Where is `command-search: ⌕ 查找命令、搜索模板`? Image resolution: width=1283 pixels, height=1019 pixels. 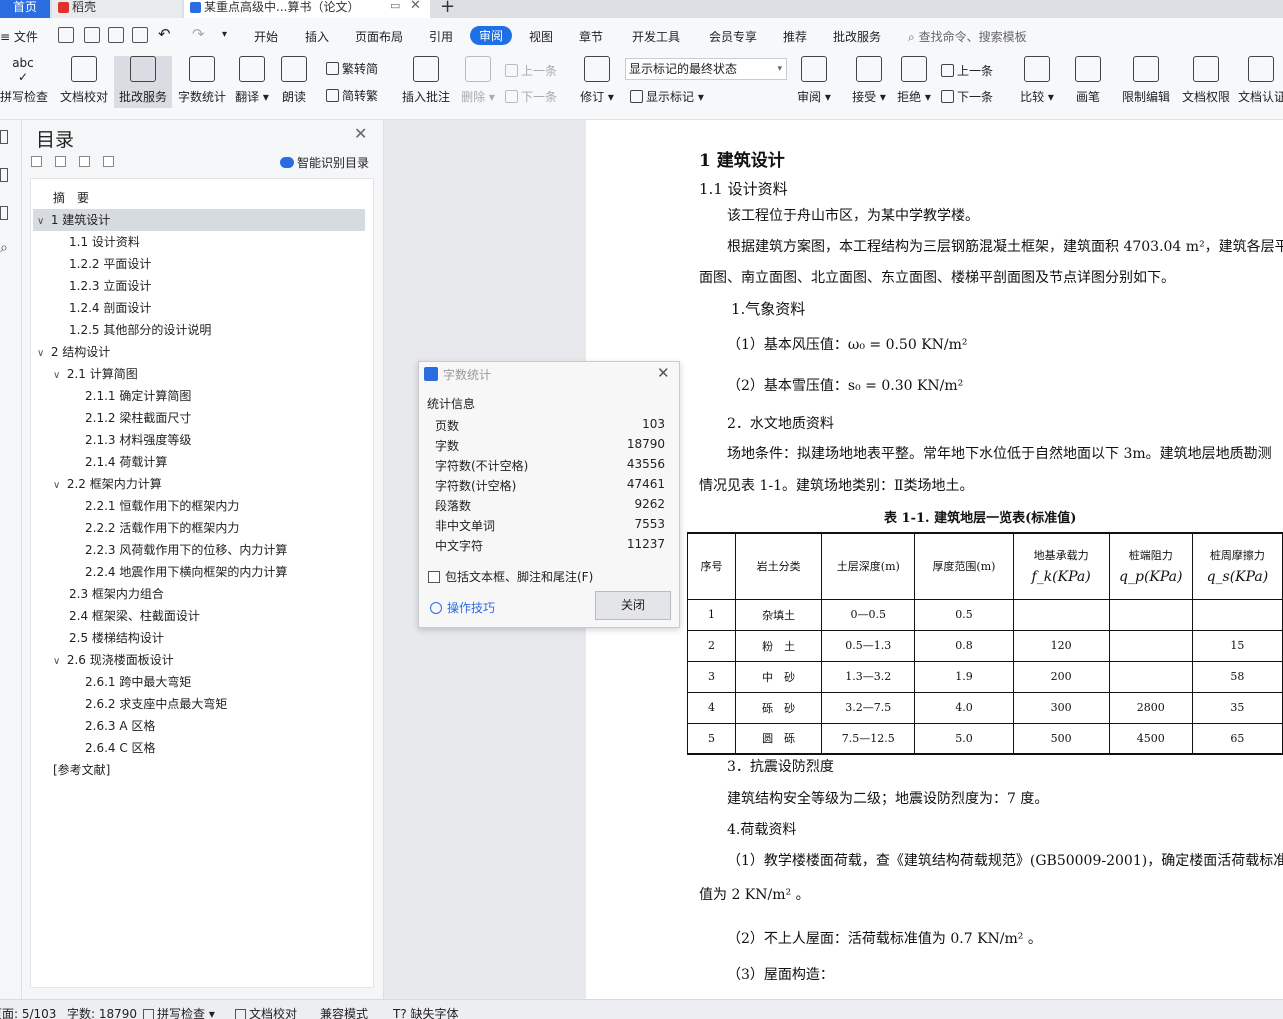 command-search: ⌕ 查找命令、搜索模板 is located at coordinates (967, 36).